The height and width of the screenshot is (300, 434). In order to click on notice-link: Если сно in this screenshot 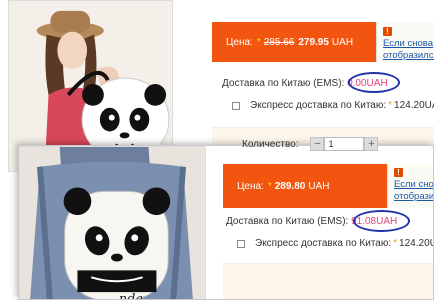, I will do `click(413, 184)`.